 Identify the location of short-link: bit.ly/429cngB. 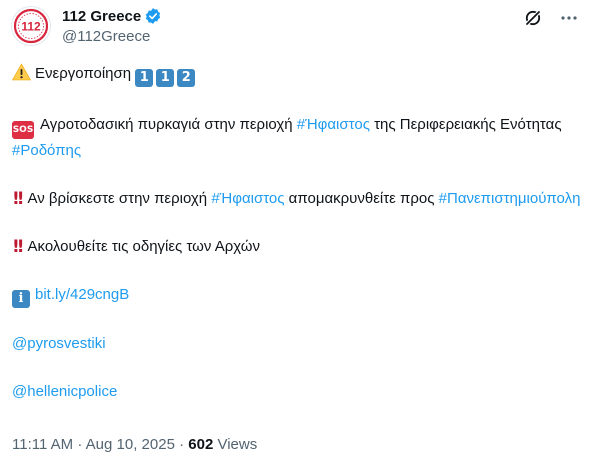
(82, 294).